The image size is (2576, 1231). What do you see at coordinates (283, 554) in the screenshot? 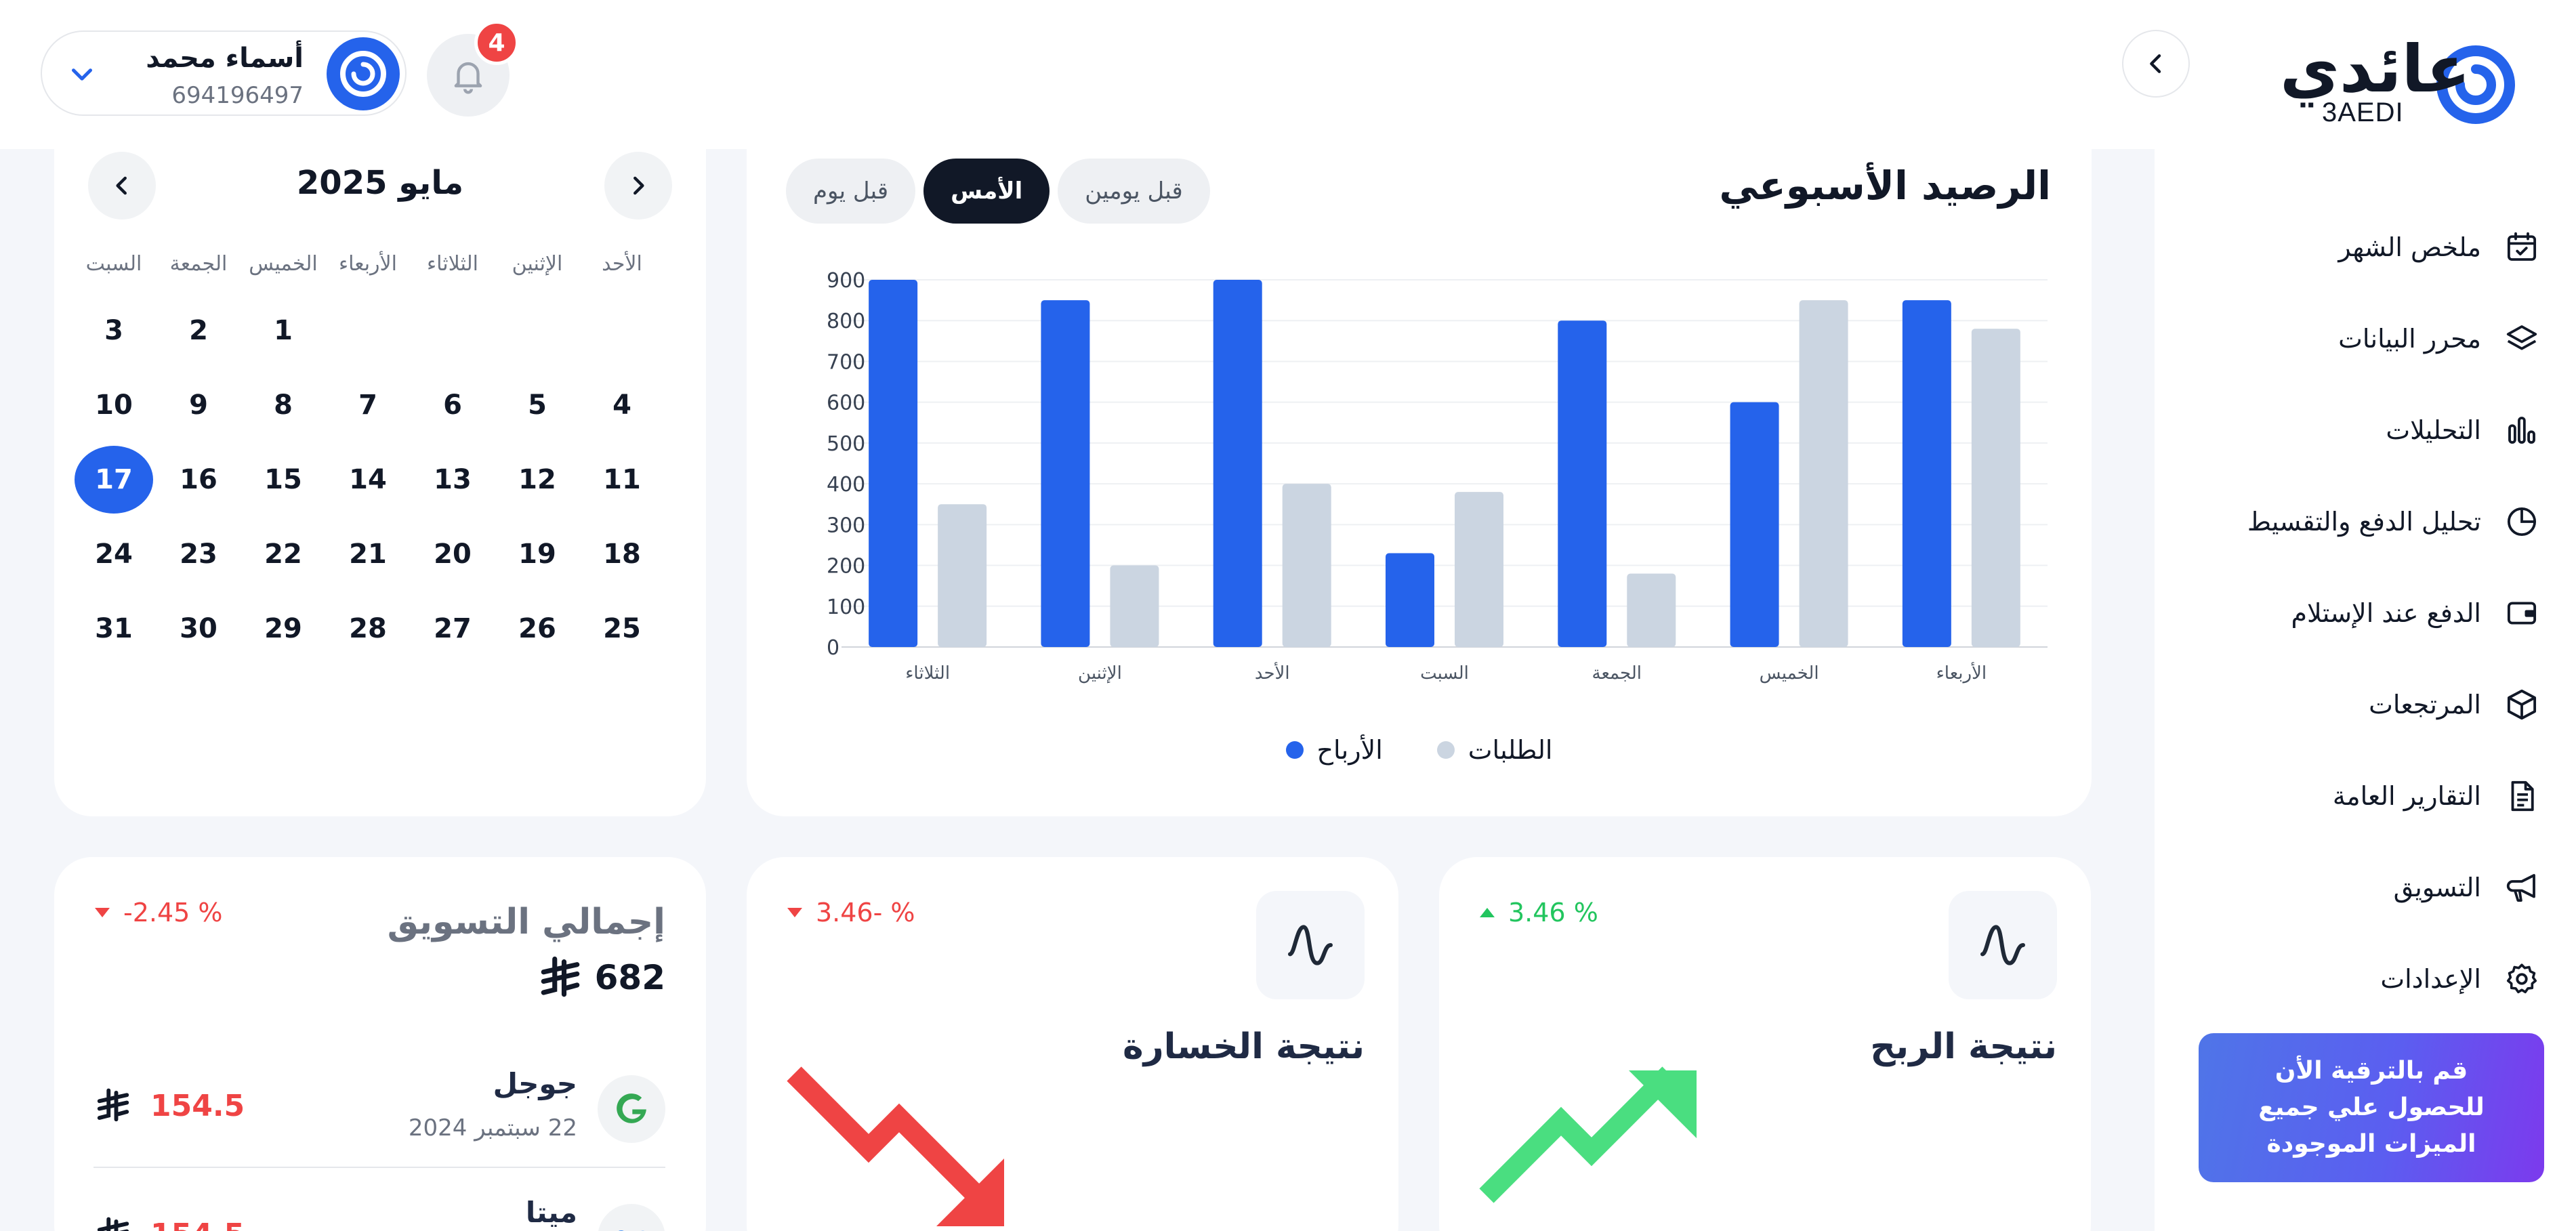
I see `calendar-day: 22` at bounding box center [283, 554].